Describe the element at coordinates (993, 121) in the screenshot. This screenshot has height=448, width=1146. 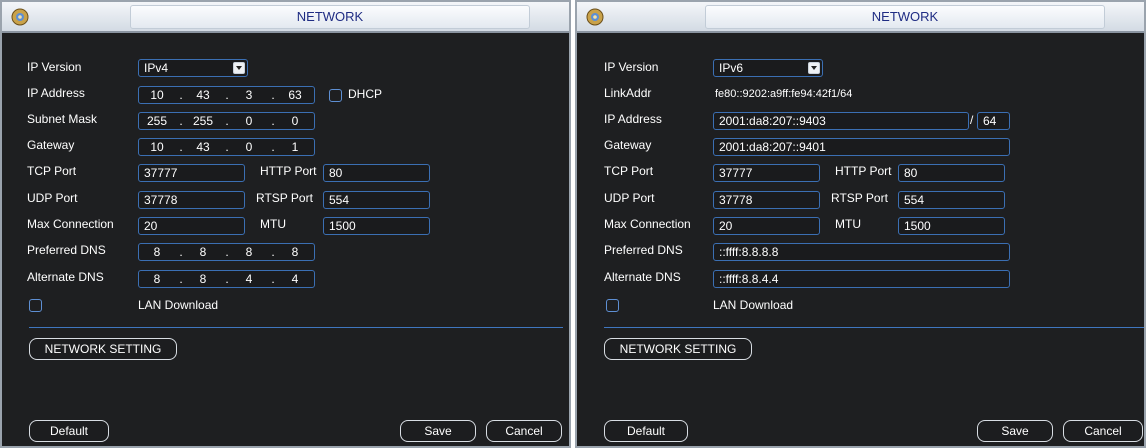
I see `prefix-length-input: 64` at that location.